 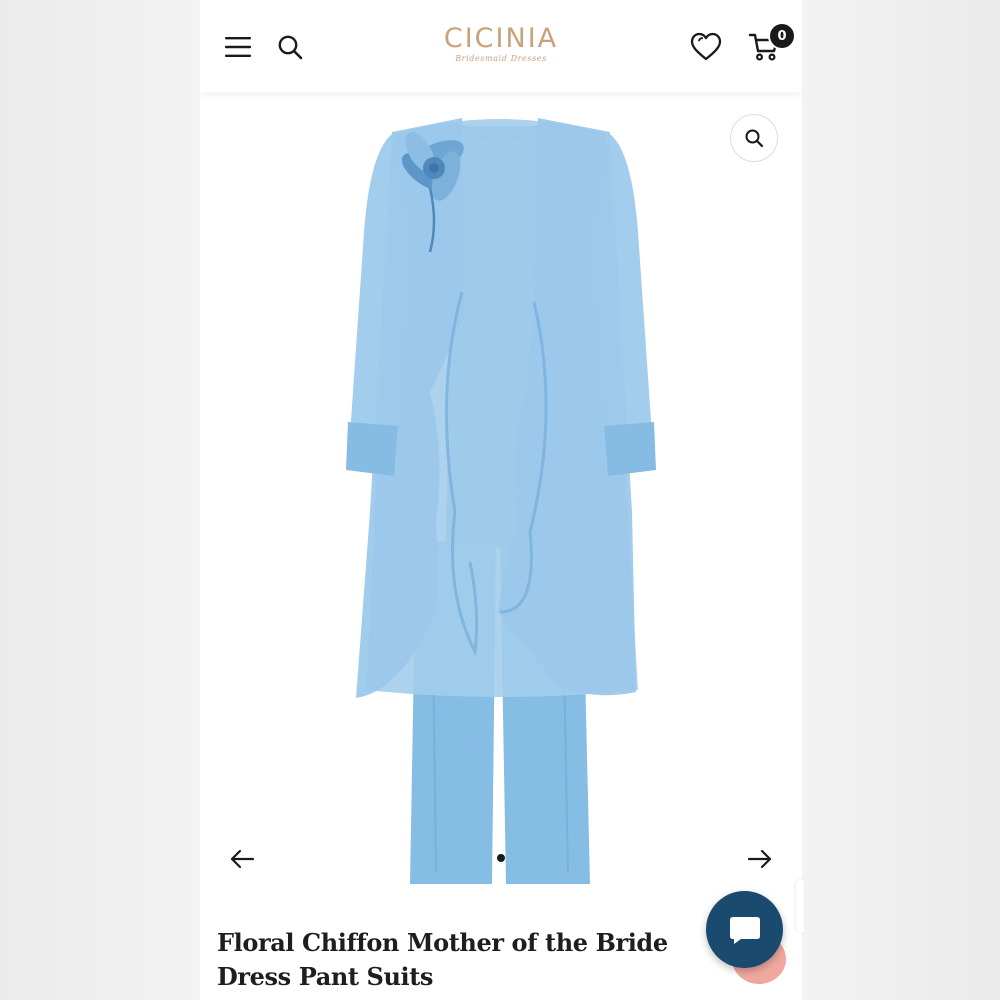 I want to click on magnifier-icon, so click(x=754, y=138).